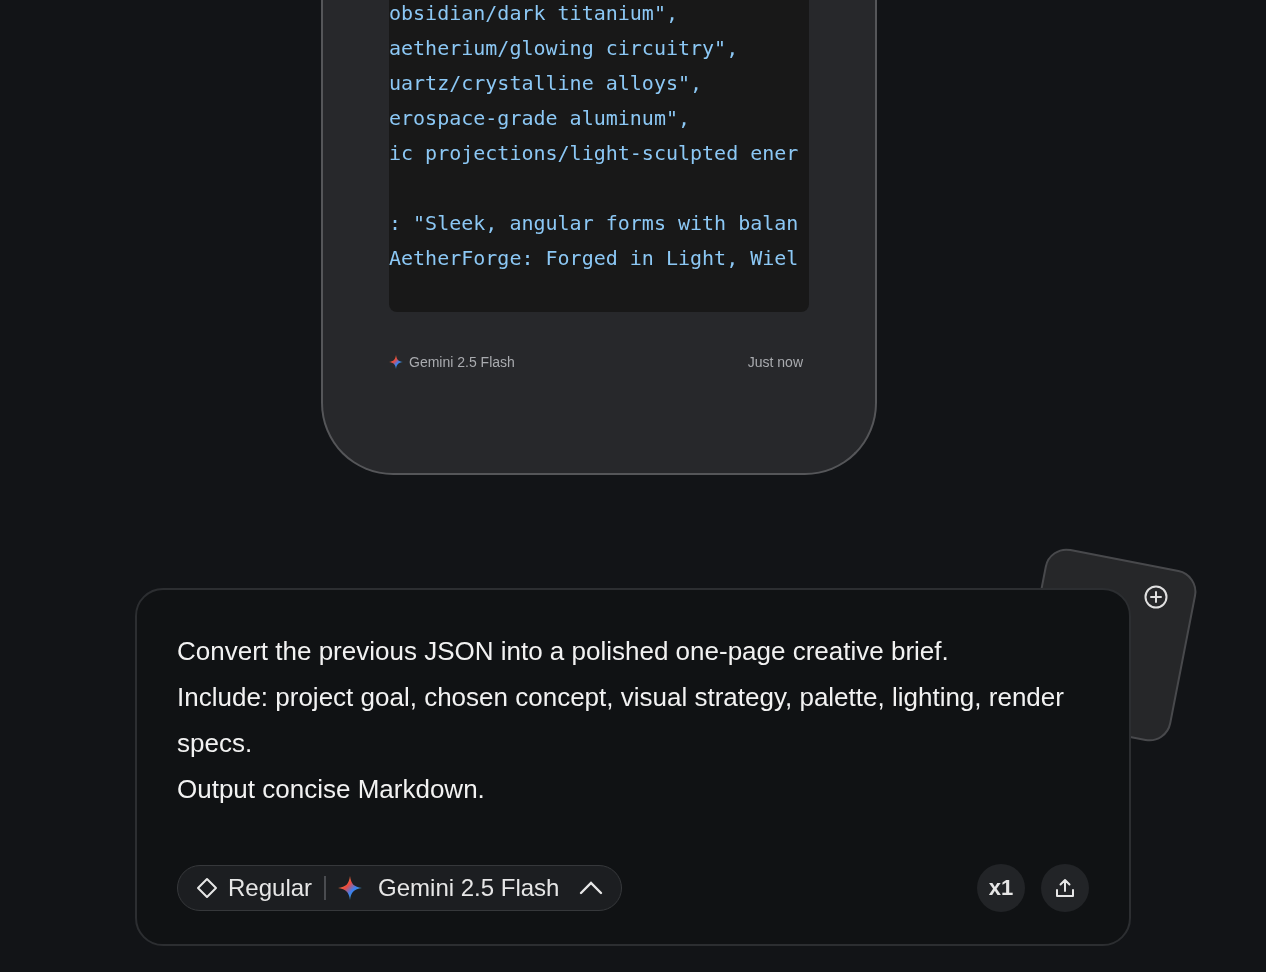 This screenshot has width=1266, height=972. What do you see at coordinates (563, 651) in the screenshot?
I see `prompt-text: Convert the previous JSON into a polished one-page creative brief.` at bounding box center [563, 651].